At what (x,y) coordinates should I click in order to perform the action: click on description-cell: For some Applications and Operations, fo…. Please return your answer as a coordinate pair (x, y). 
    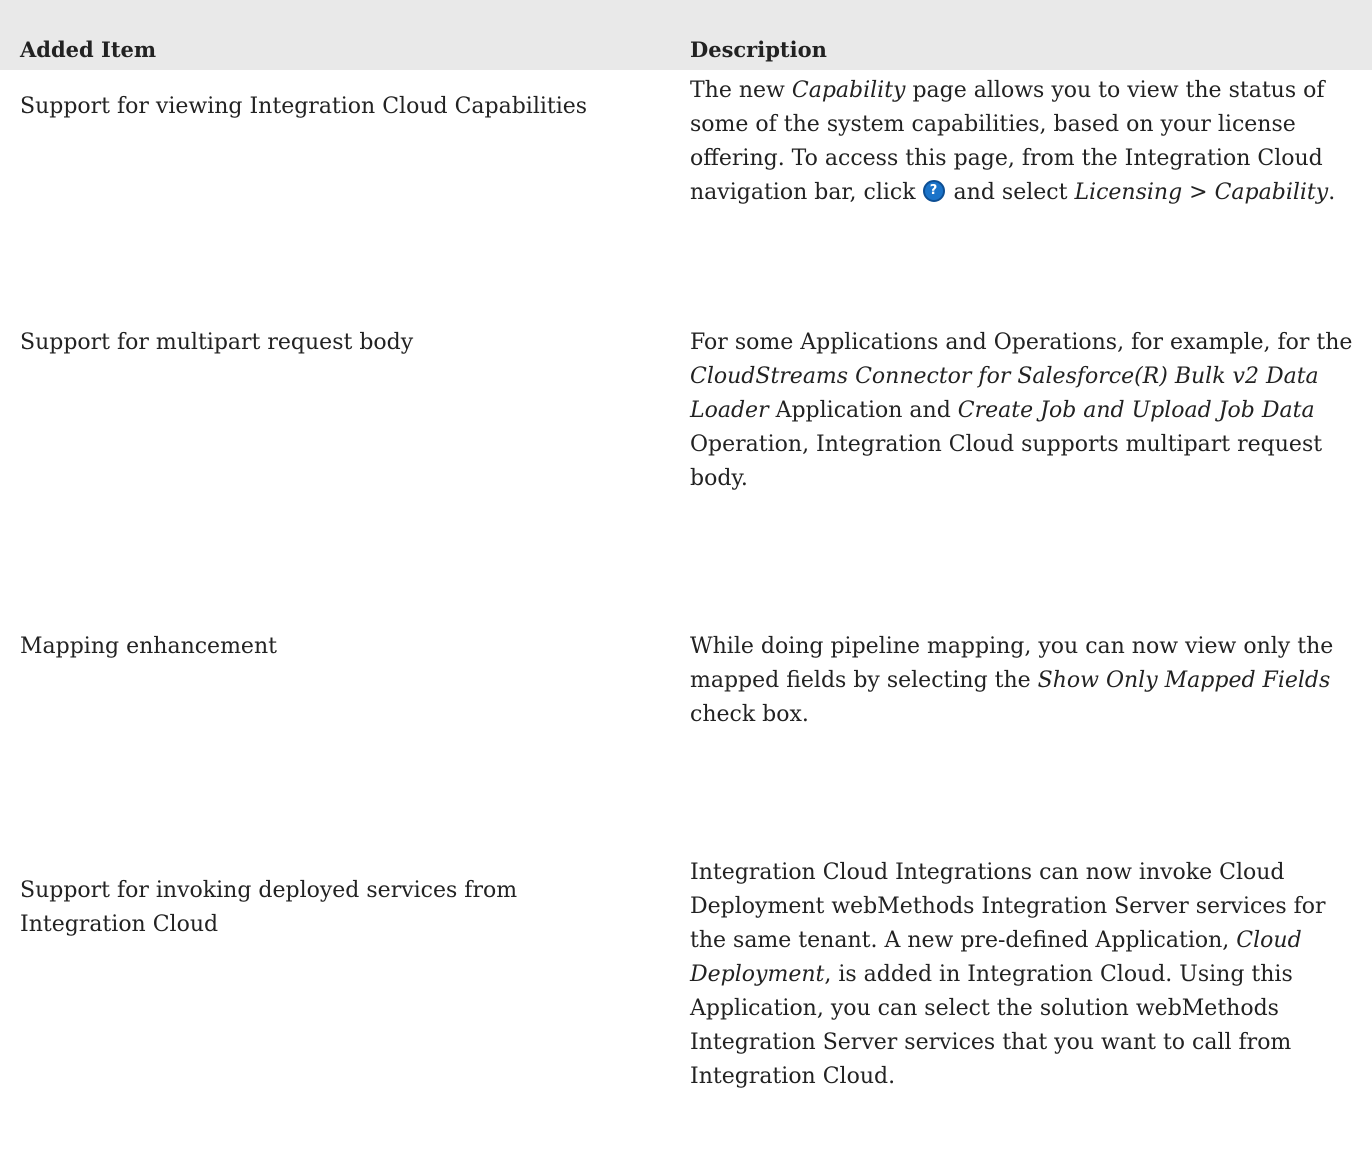
    Looking at the image, I should click on (1025, 411).